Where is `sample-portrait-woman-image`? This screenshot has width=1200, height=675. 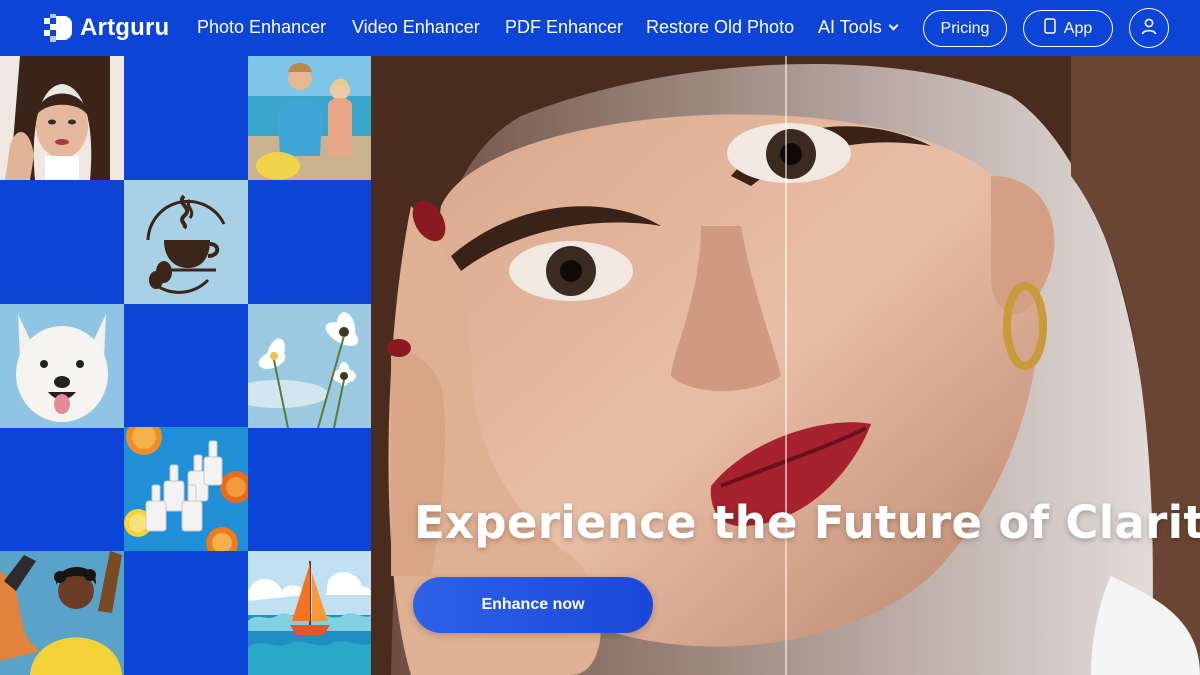
sample-portrait-woman-image is located at coordinates (62, 118).